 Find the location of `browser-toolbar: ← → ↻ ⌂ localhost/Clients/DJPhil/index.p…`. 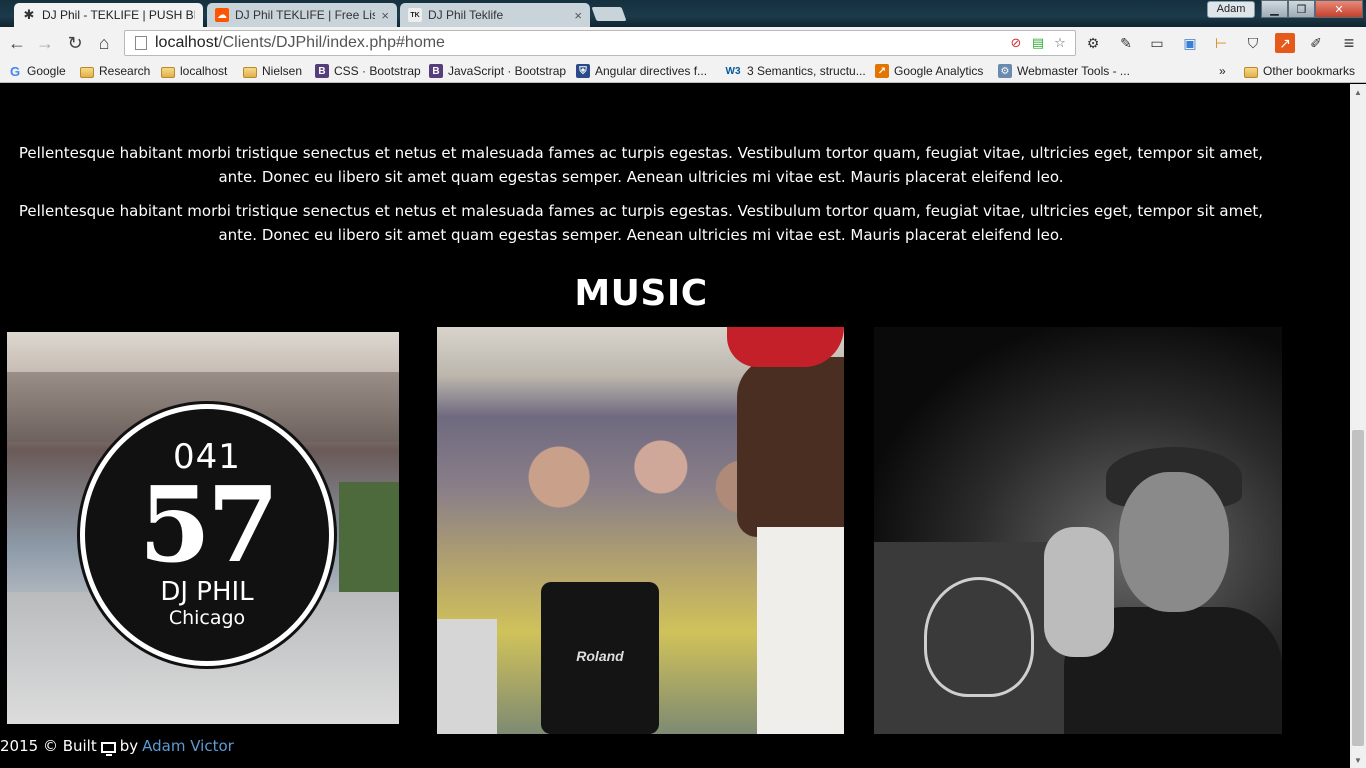

browser-toolbar: ← → ↻ ⌂ localhost/Clients/DJPhil/index.p… is located at coordinates (683, 43).